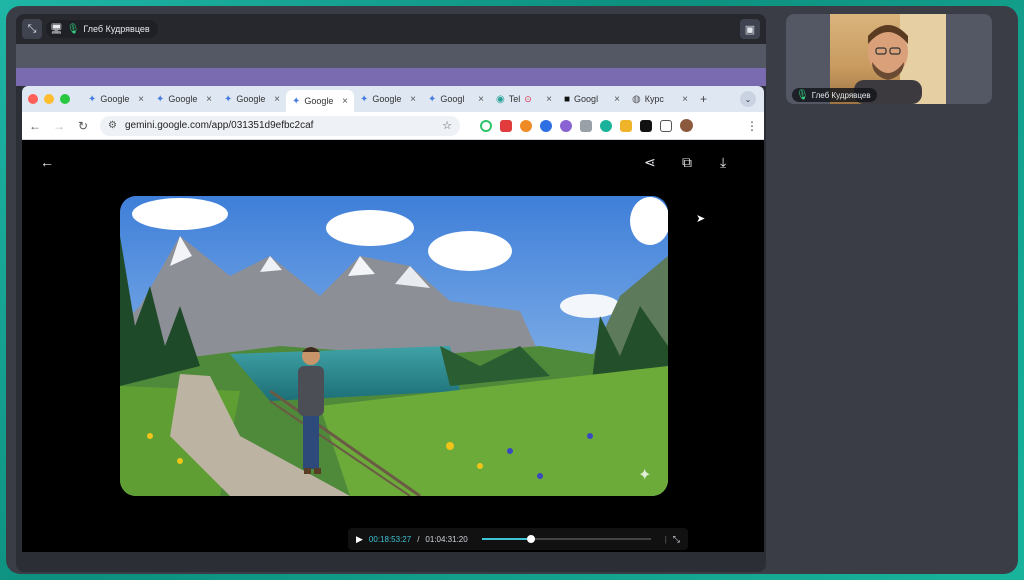  I want to click on power-extension-icon, so click(486, 125).